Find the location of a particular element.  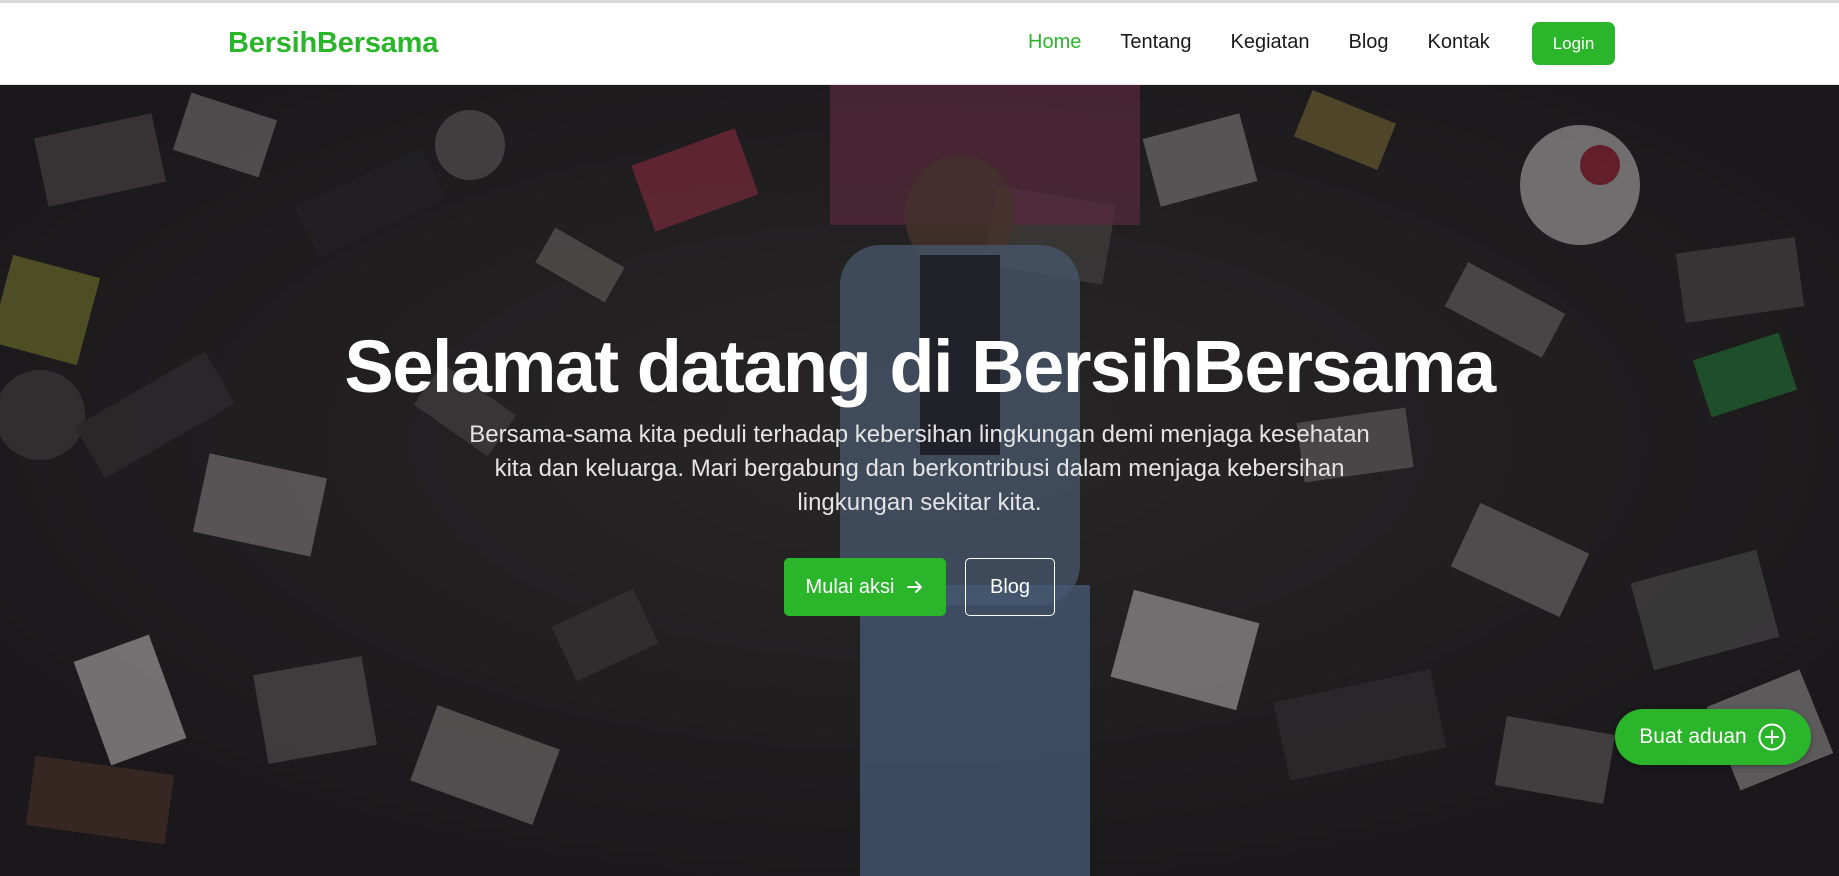

plus-circle-icon is located at coordinates (1772, 737).